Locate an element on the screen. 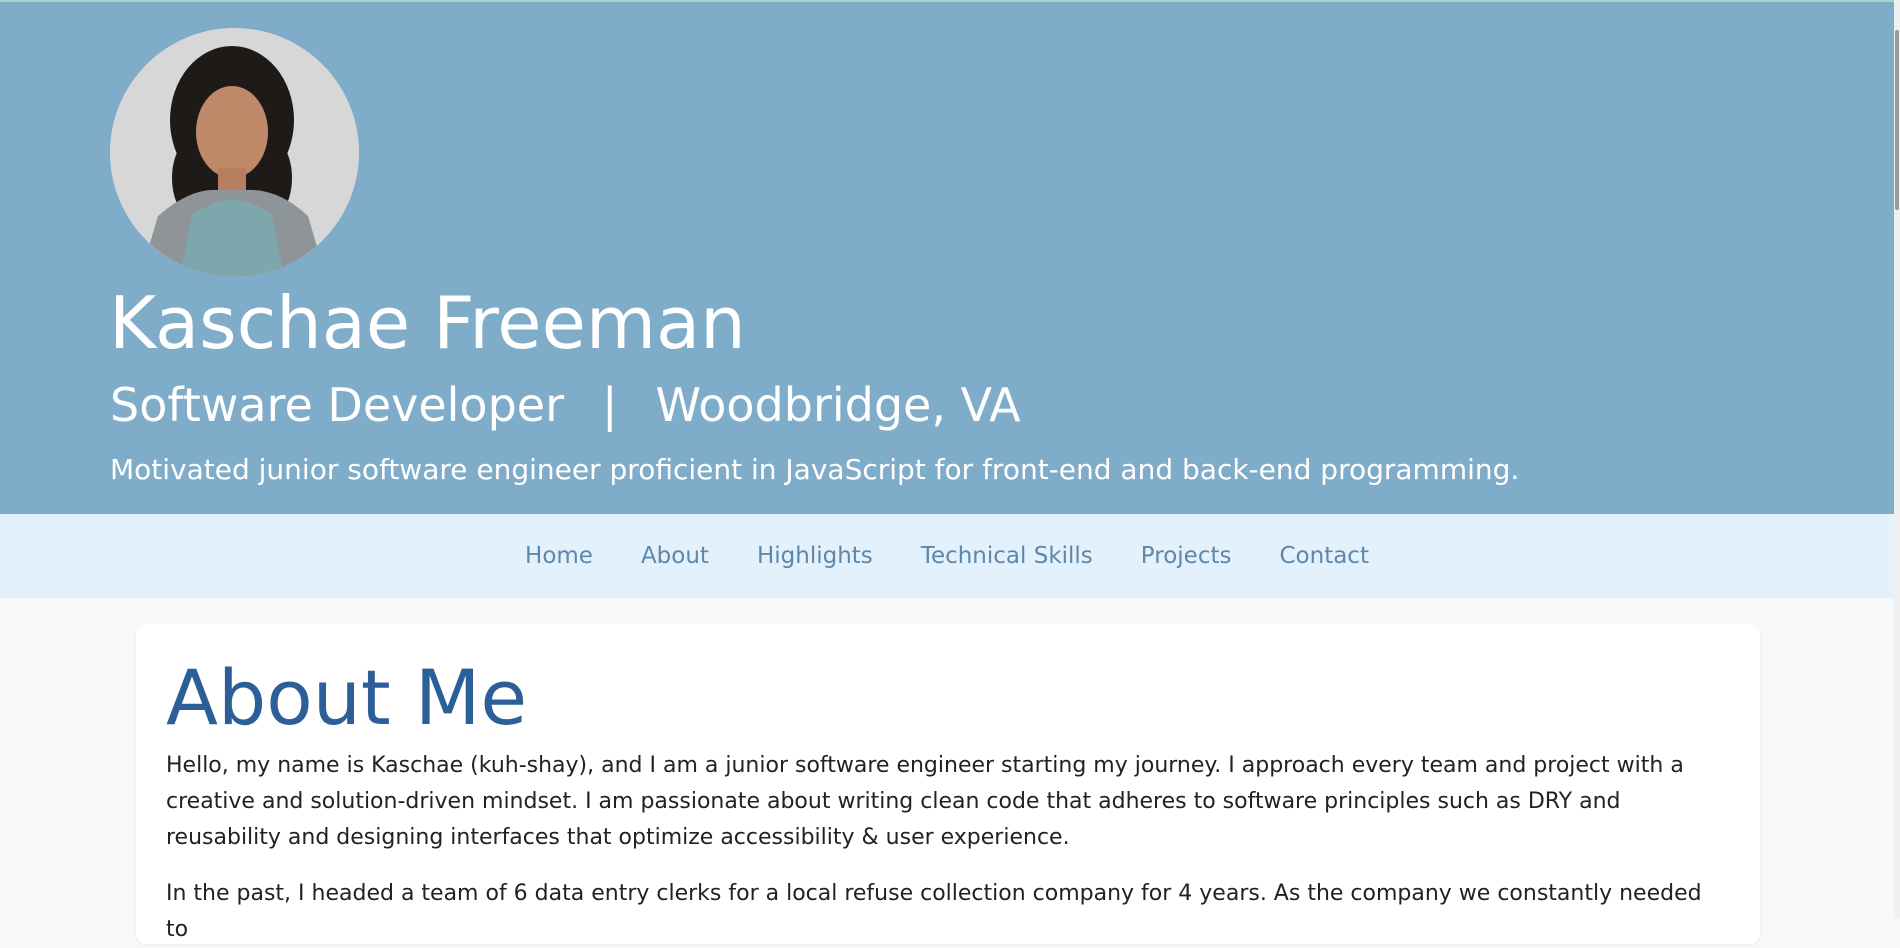 The width and height of the screenshot is (1900, 948). hero-role: Software Developer is located at coordinates (337, 405).